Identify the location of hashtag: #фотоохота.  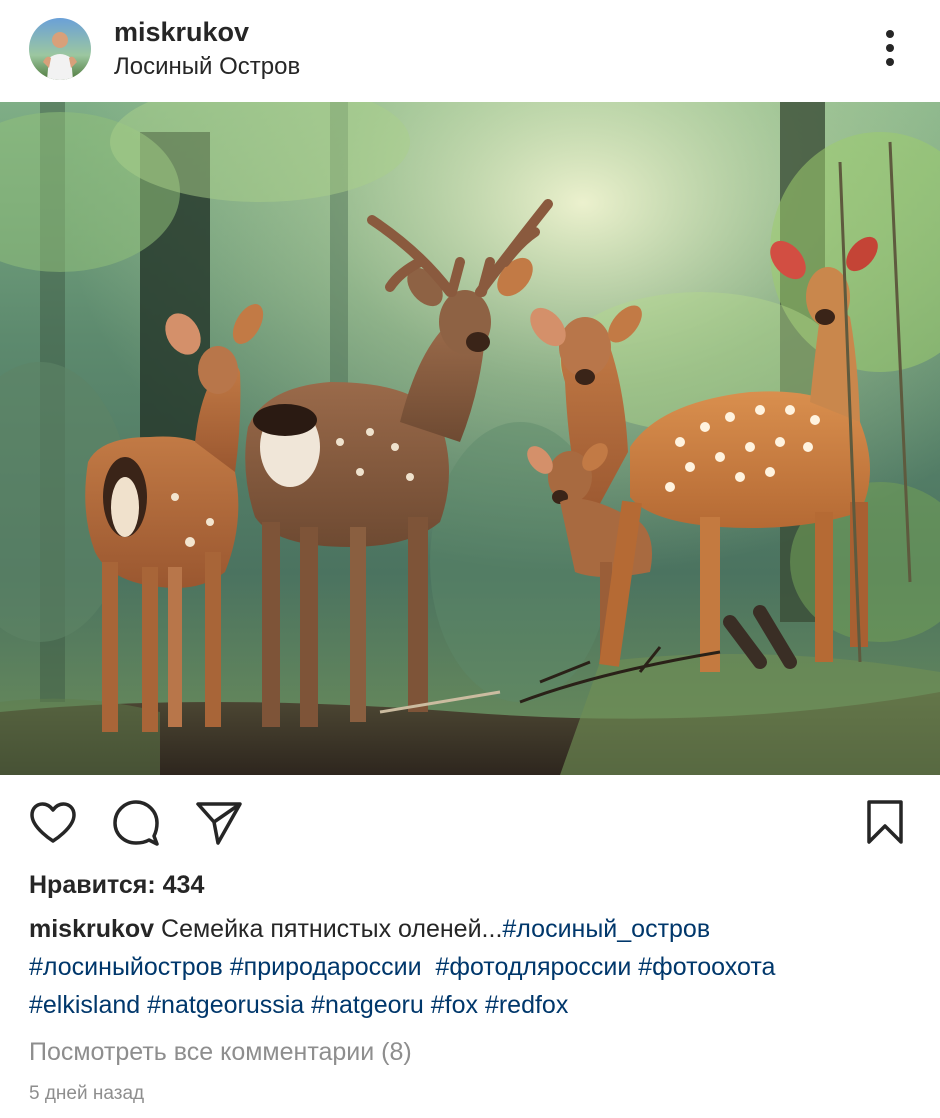
(706, 967).